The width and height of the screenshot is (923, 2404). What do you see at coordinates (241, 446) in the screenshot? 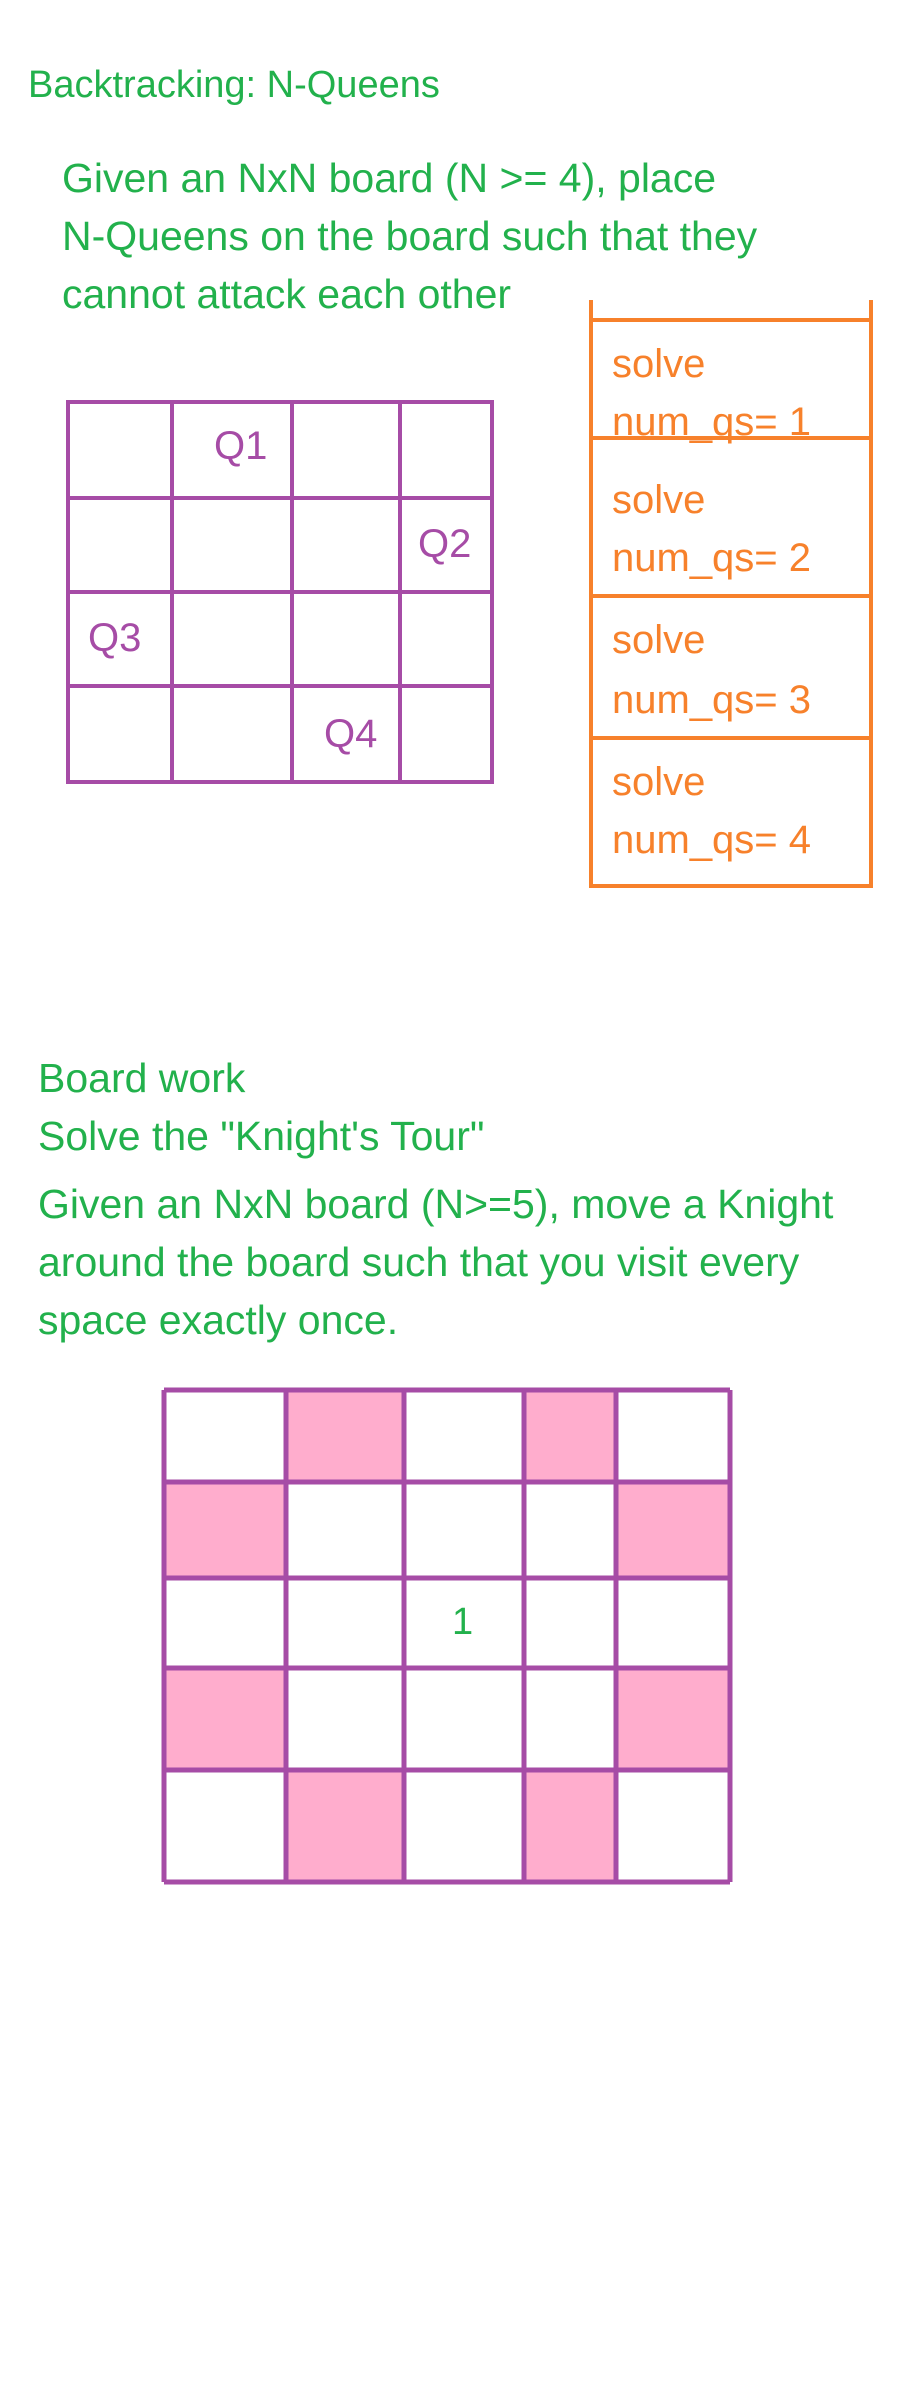
I see `queen-label-q1: Q1` at bounding box center [241, 446].